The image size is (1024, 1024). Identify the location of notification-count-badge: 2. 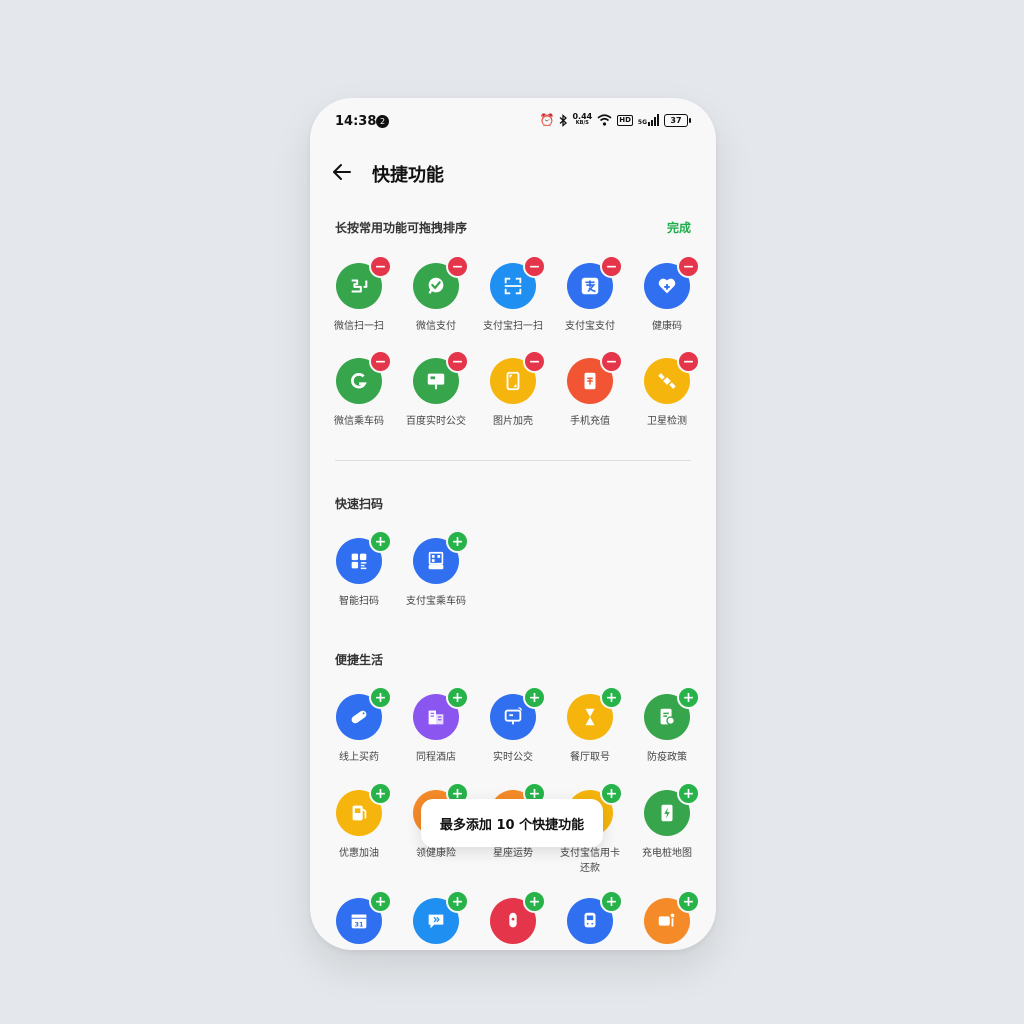
(382, 121).